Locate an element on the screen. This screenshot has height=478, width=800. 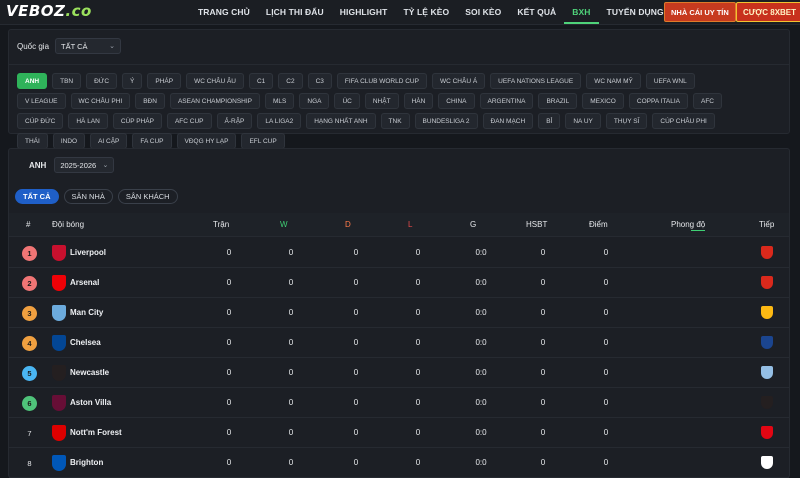
league-chip: C1 is located at coordinates (261, 81).